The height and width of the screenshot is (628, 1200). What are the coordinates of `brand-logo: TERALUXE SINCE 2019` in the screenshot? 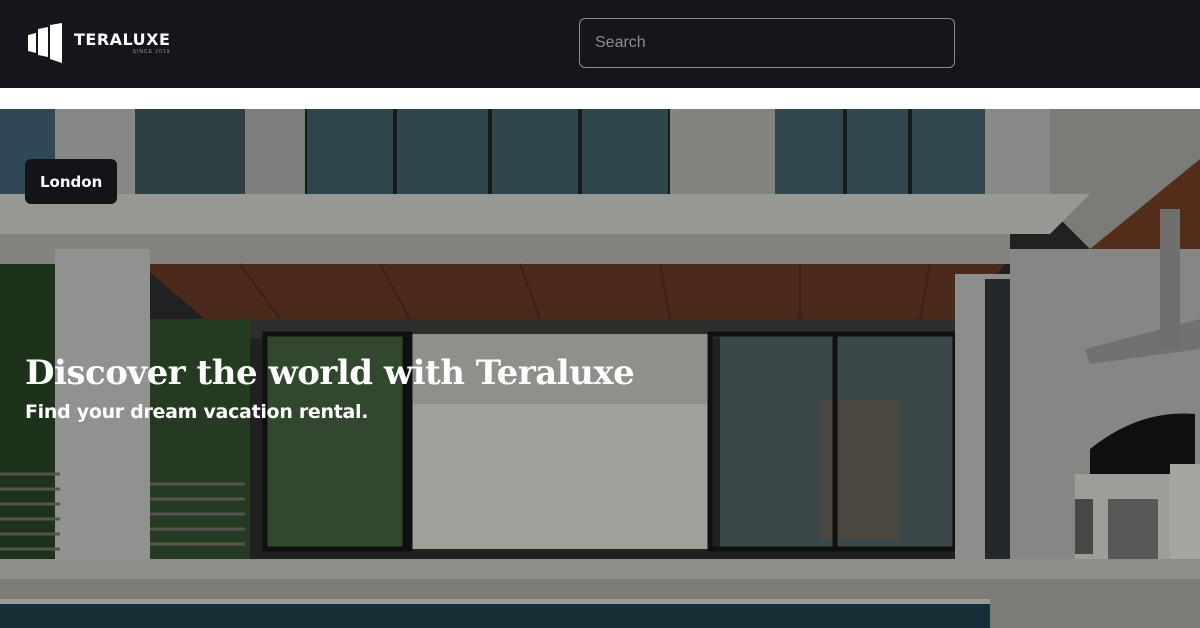 It's located at (99, 43).